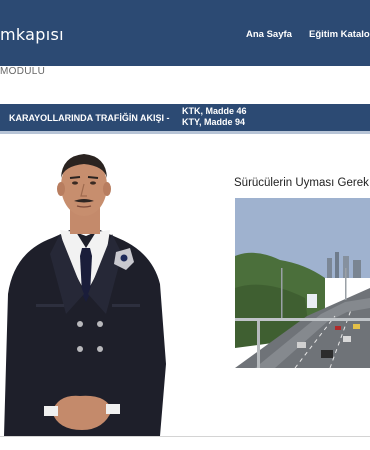  What do you see at coordinates (214, 122) in the screenshot?
I see `lesson-reference-kty: KTY, Madde 94` at bounding box center [214, 122].